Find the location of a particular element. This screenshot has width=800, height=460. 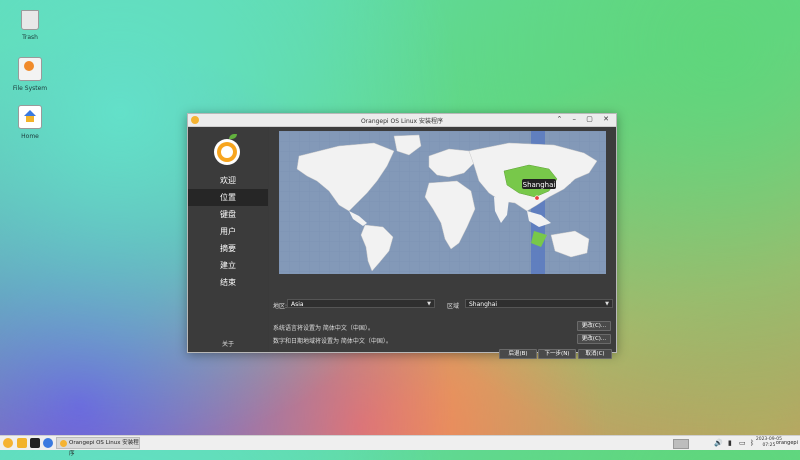

desktop-icon-home: Home is located at coordinates (30, 122).